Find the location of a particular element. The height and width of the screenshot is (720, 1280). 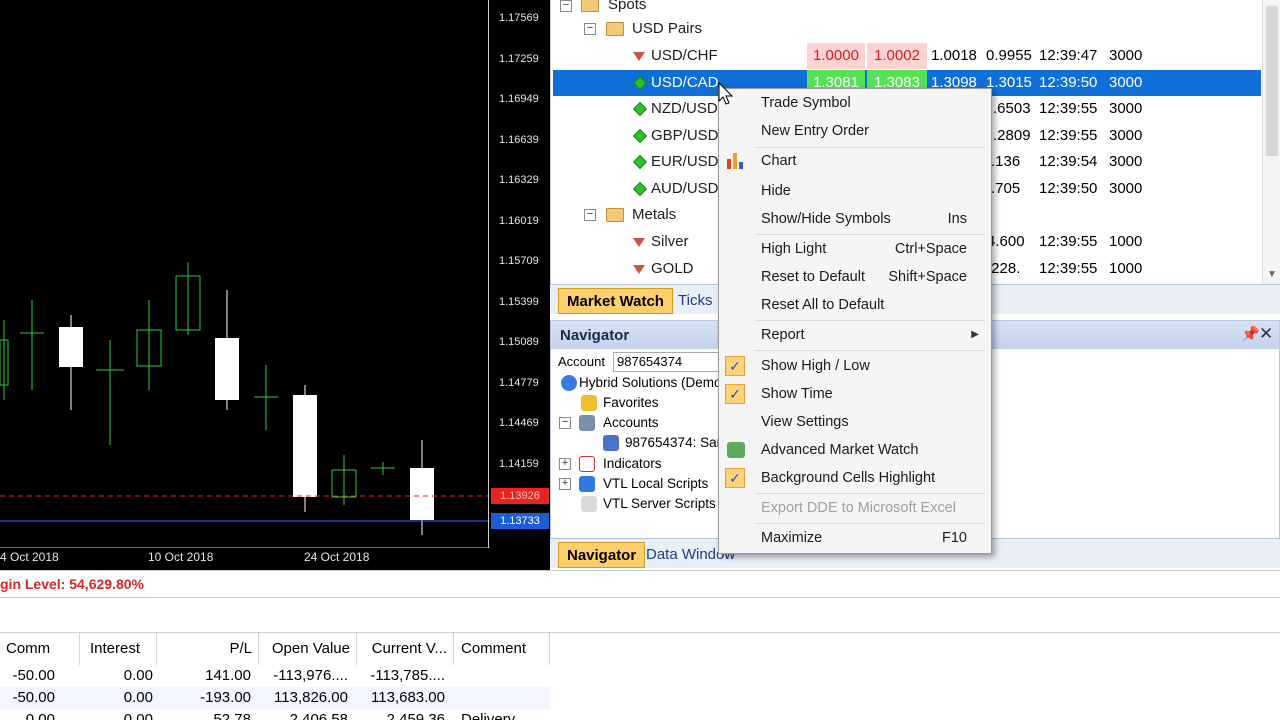

menu-item-trade-symbol: Trade Symbol is located at coordinates (855, 103).